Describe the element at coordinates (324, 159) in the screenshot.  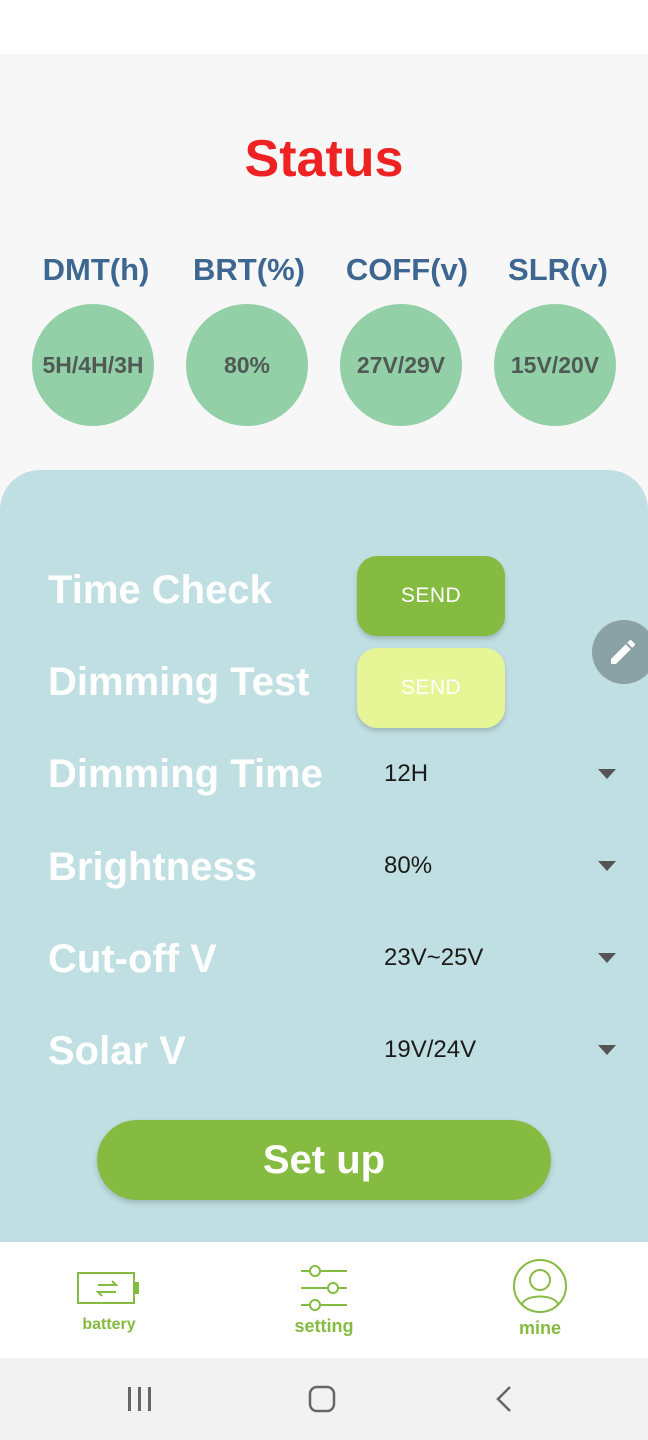
I see `page-title: Status` at that location.